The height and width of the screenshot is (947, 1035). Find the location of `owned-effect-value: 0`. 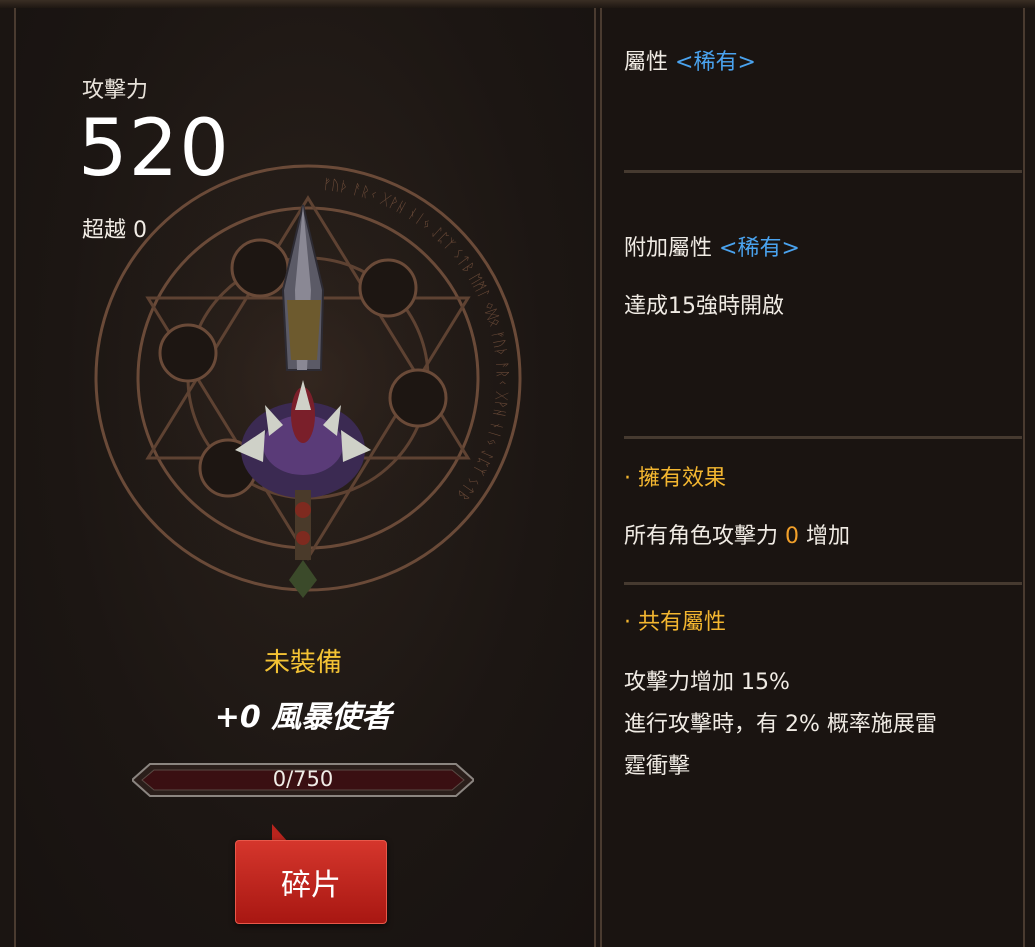

owned-effect-value: 0 is located at coordinates (792, 536).